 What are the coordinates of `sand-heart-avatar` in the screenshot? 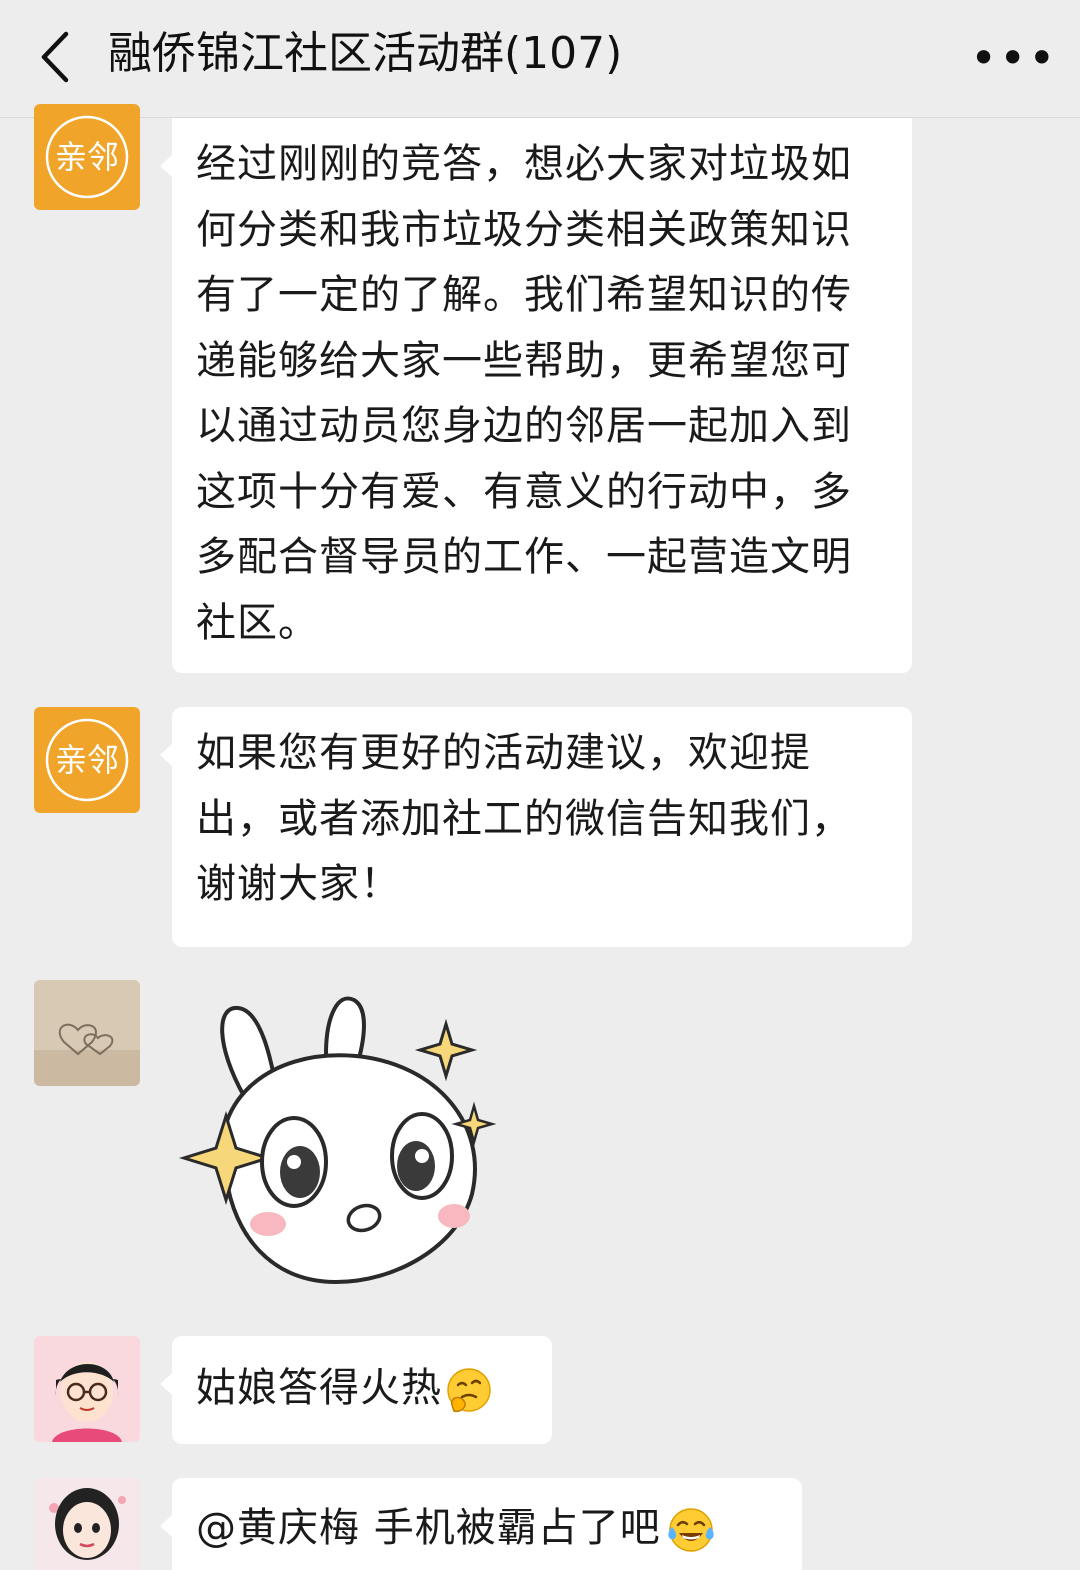 It's located at (87, 1033).